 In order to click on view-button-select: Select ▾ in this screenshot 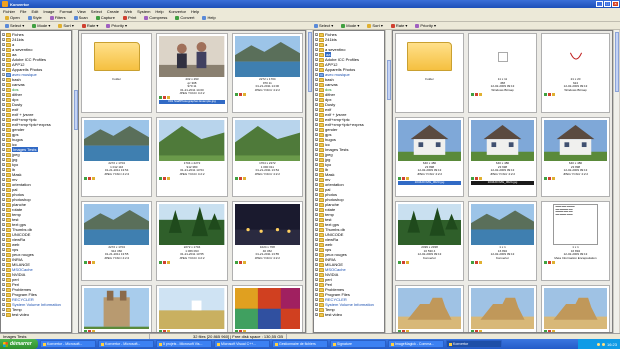, I will do `click(323, 25)`.